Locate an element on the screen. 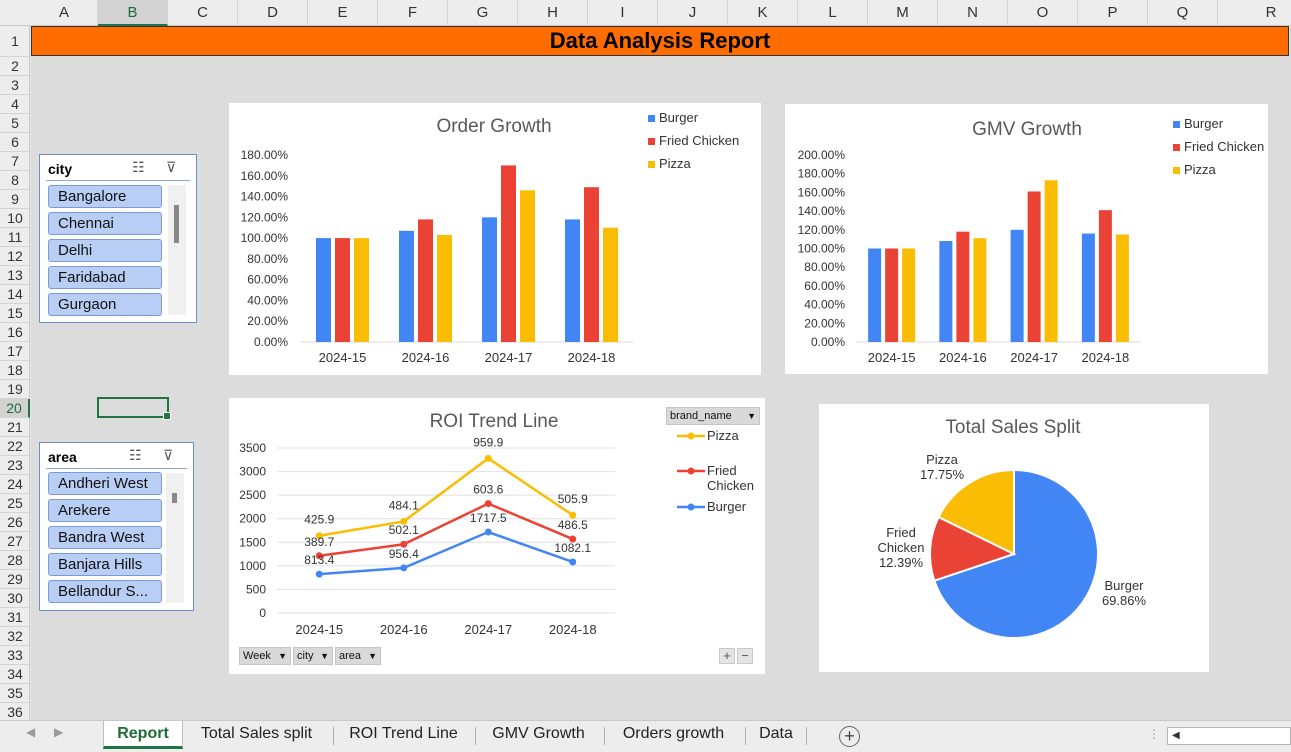 This screenshot has width=1291, height=752. row-header-16: 16 is located at coordinates (15, 332).